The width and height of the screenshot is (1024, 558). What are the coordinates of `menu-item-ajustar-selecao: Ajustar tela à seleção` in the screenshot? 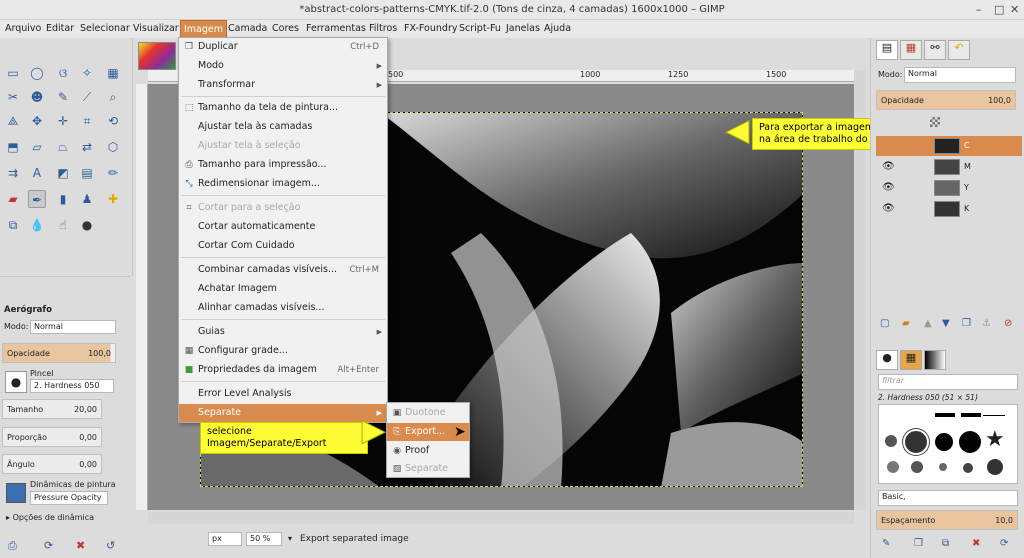 It's located at (283, 146).